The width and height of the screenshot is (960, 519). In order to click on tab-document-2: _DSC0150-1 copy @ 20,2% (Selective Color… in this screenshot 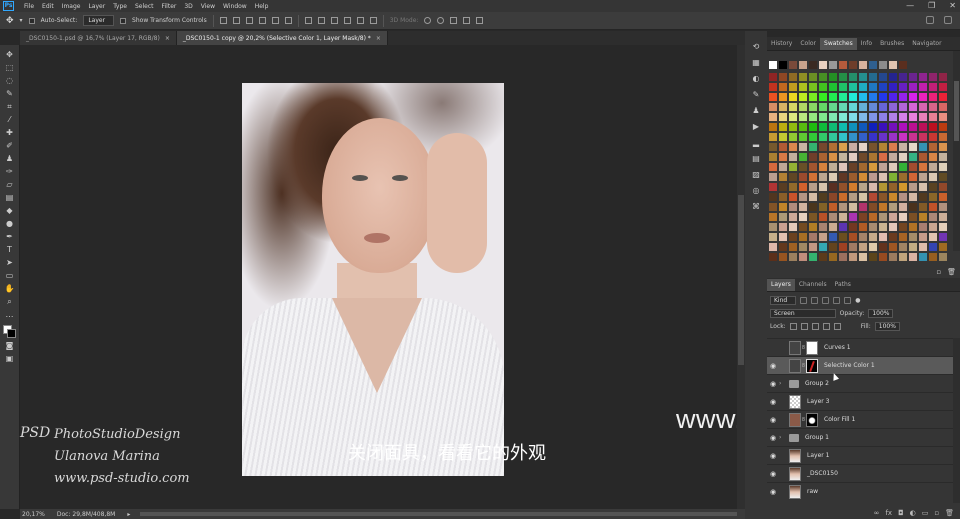, I will do `click(282, 38)`.